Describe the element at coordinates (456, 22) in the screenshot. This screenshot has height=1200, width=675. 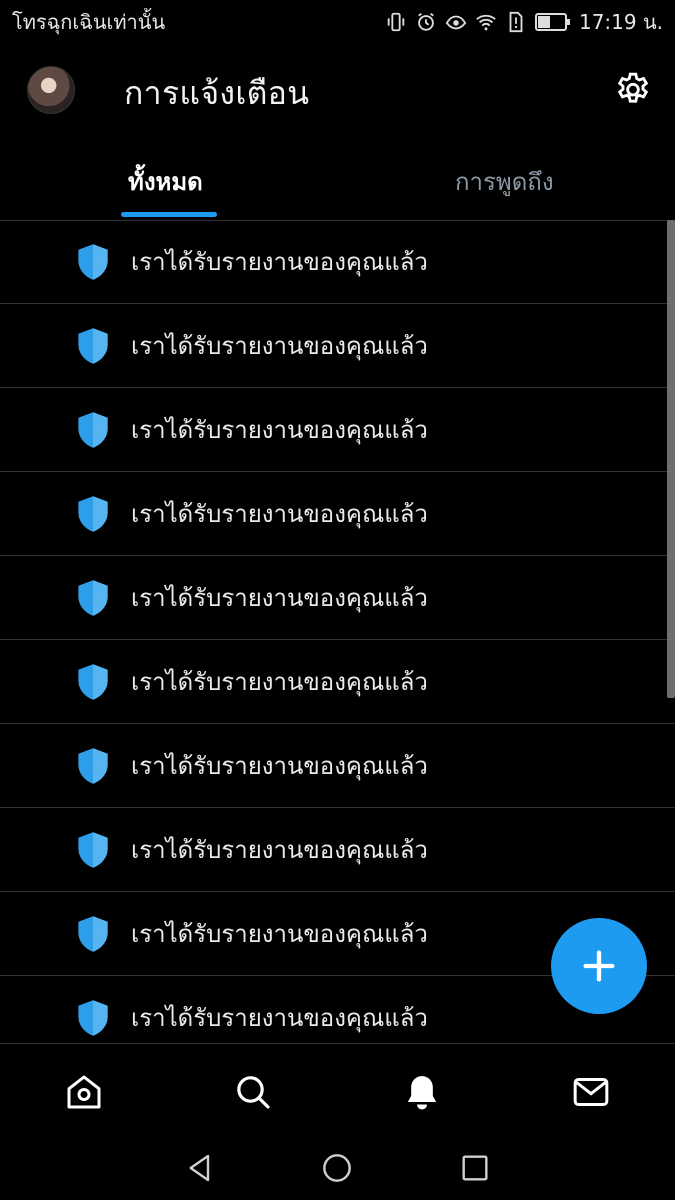
I see `eye-comfort-icon` at that location.